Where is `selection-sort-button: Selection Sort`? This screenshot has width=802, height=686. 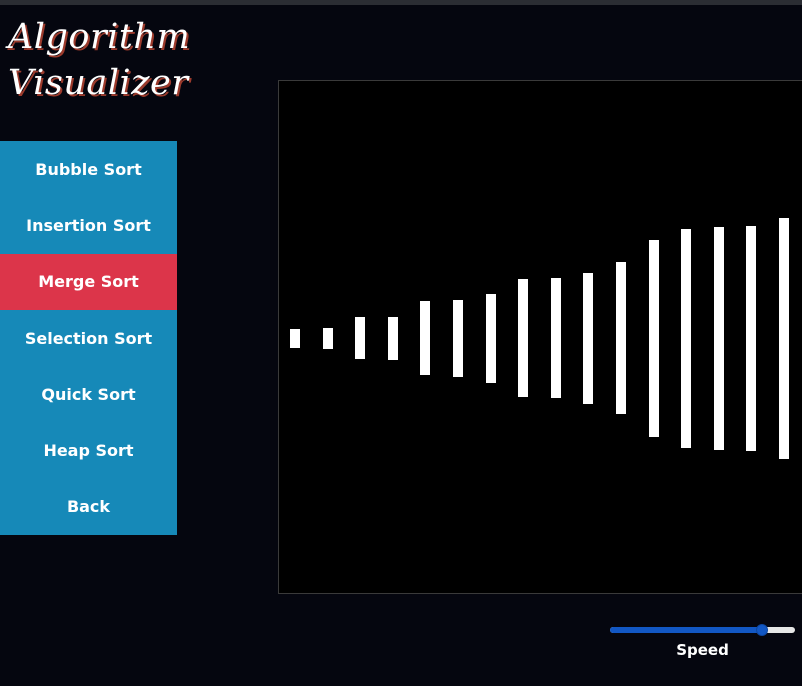 selection-sort-button: Selection Sort is located at coordinates (88, 338).